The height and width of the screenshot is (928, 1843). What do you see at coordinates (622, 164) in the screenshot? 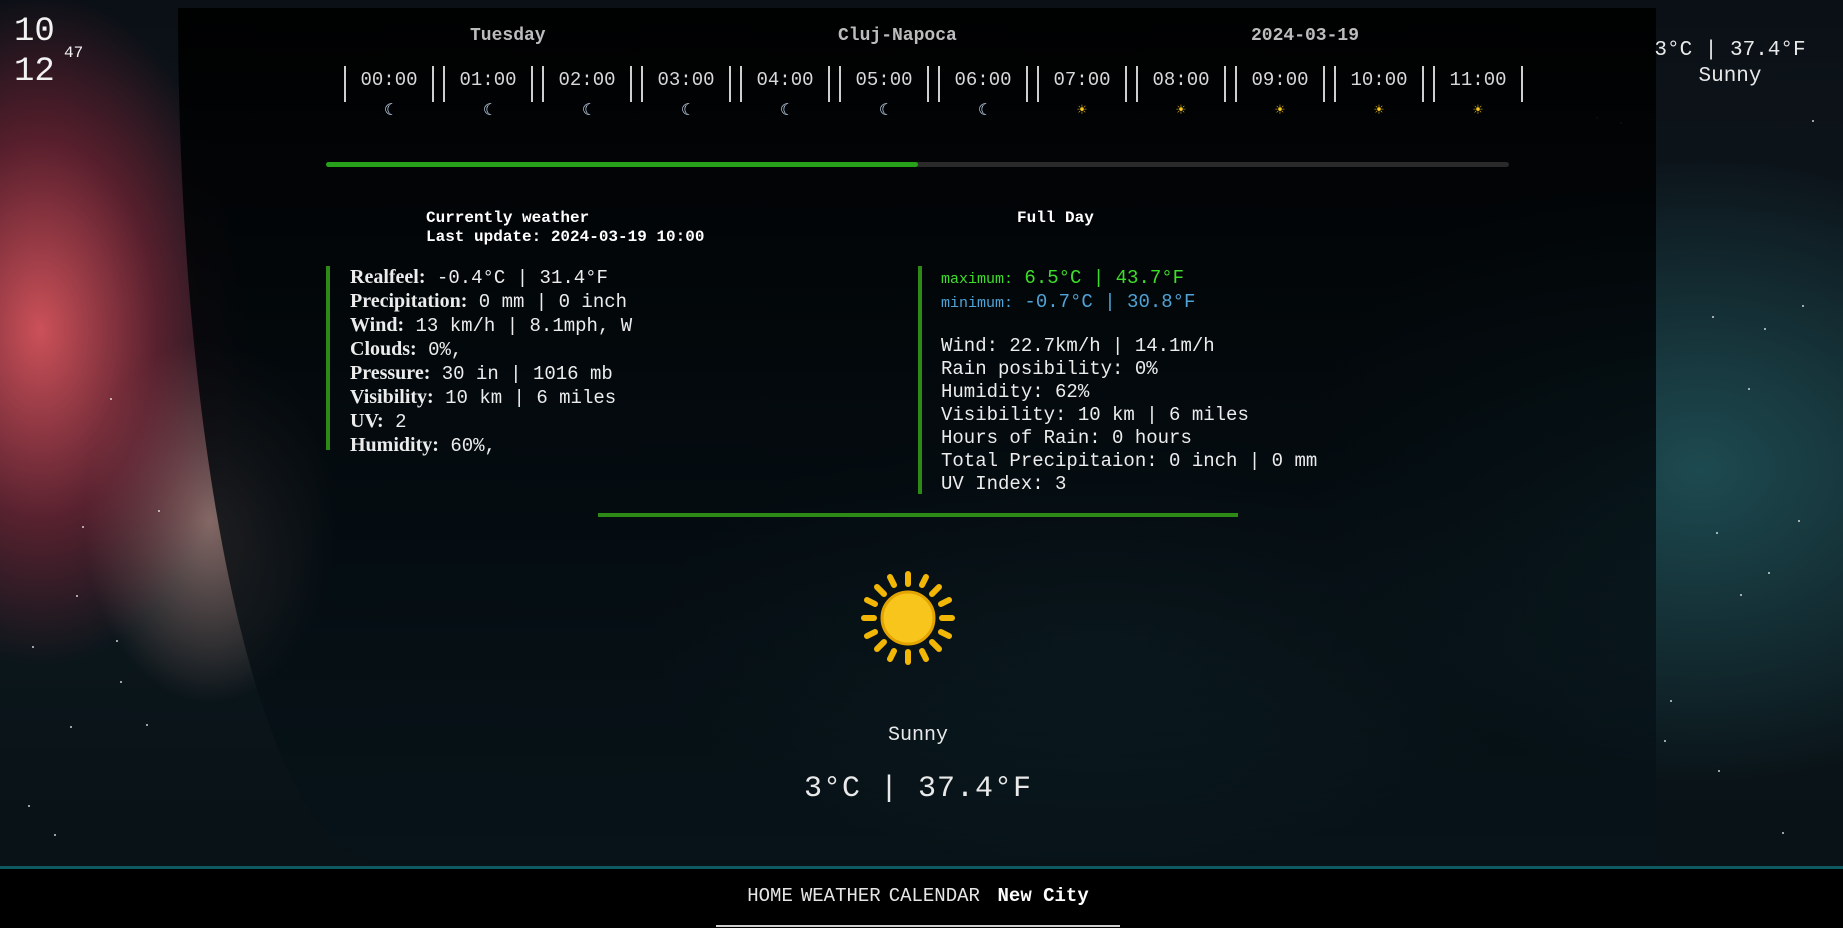
I see `day-progress-fill` at bounding box center [622, 164].